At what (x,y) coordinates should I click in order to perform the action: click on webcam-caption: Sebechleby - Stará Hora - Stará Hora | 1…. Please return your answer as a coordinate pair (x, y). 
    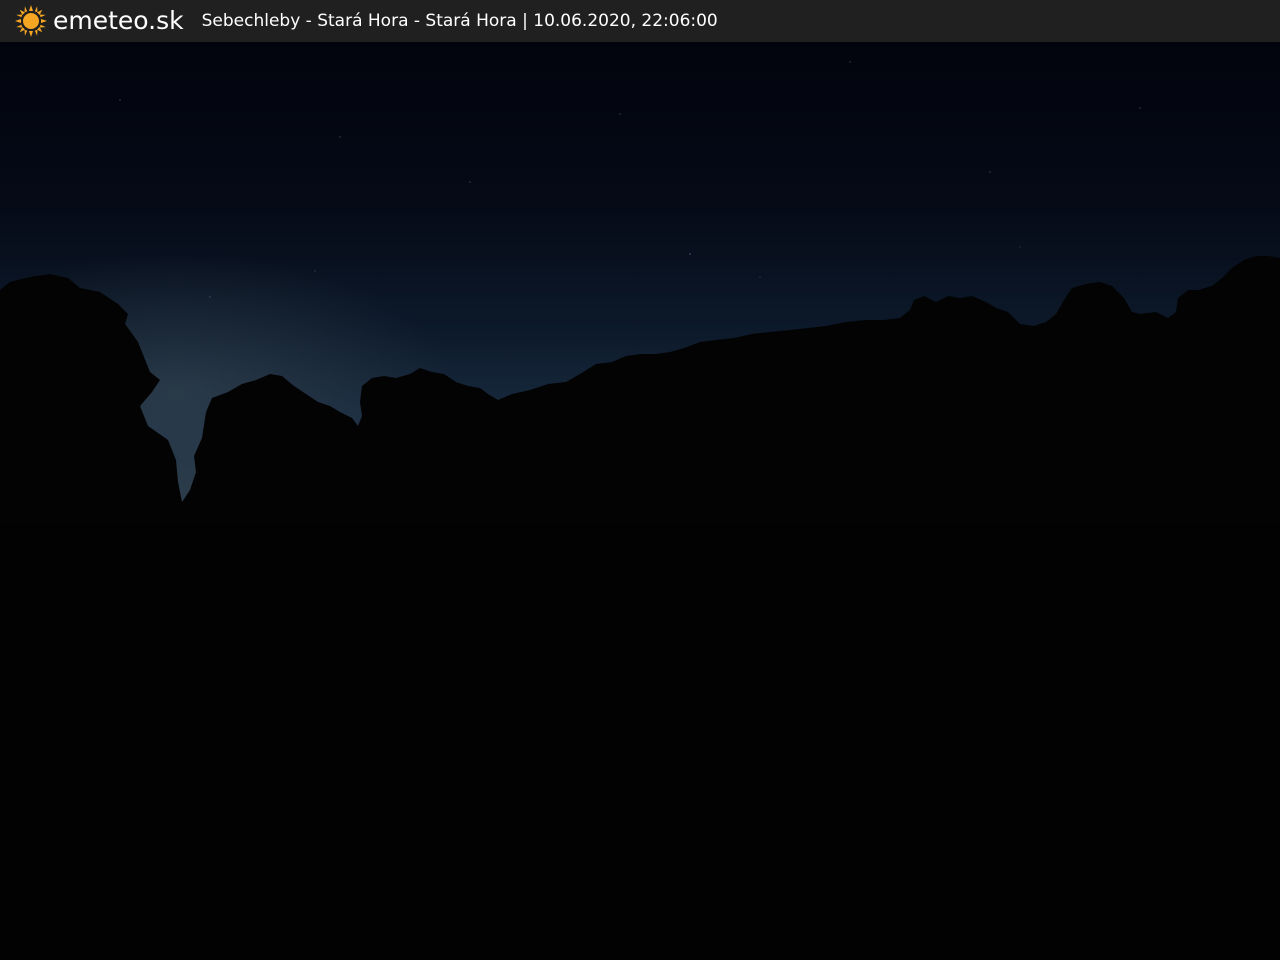
    Looking at the image, I should click on (460, 21).